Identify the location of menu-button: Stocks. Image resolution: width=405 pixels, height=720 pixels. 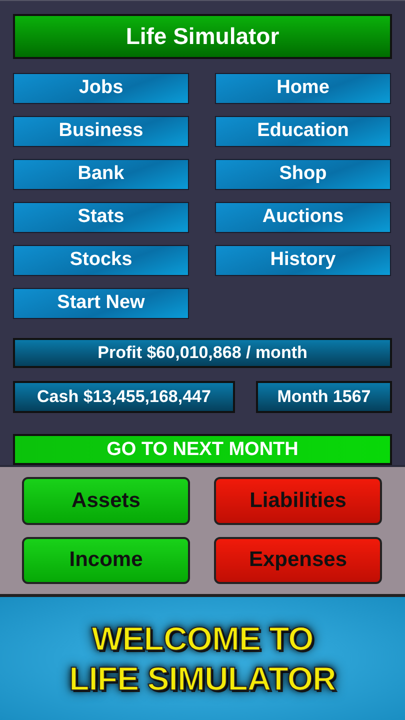
(101, 260).